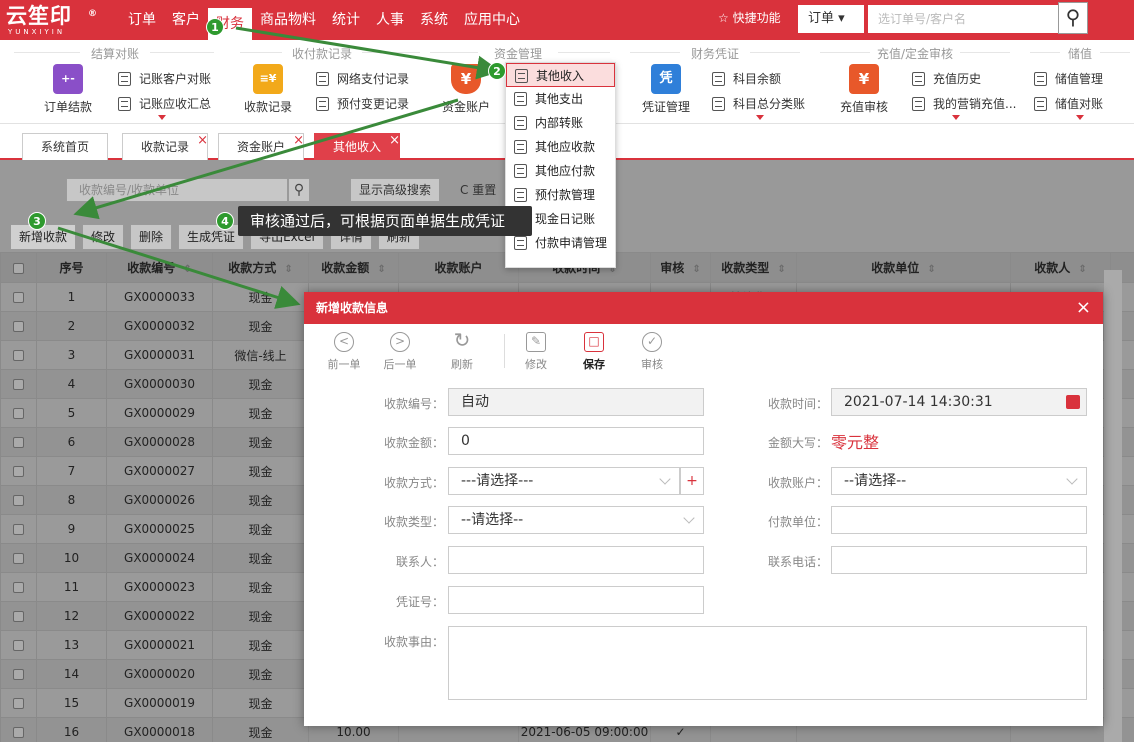 The height and width of the screenshot is (742, 1134). Describe the element at coordinates (65, 146) in the screenshot. I see `tab-home: 系统首页` at that location.